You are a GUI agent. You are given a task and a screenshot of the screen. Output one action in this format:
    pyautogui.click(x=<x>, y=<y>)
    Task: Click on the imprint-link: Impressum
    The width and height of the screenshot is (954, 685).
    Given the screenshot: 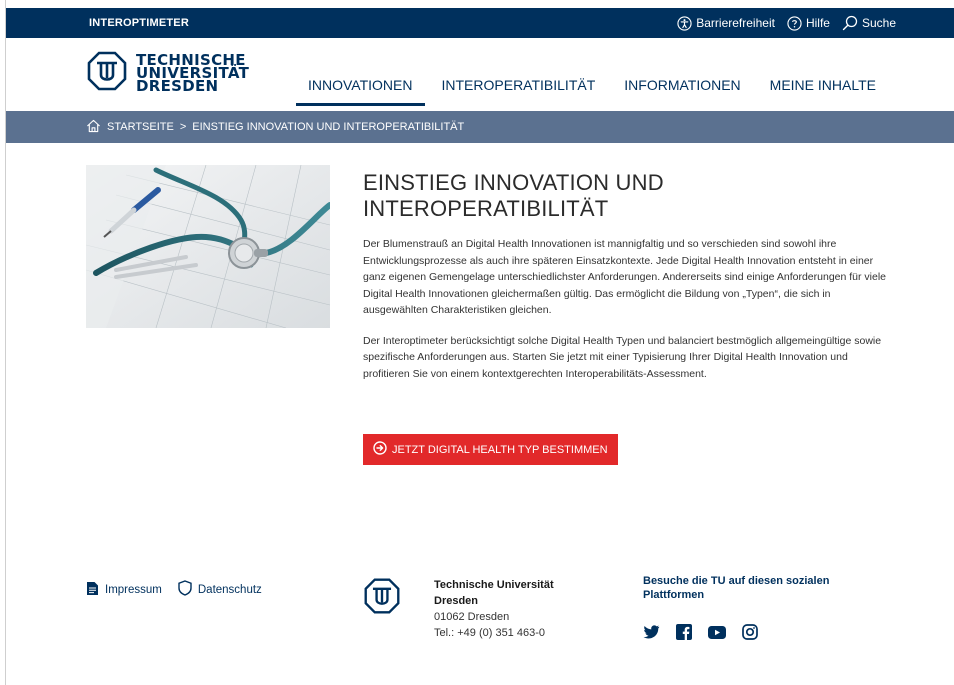 What is the action you would take?
    pyautogui.click(x=124, y=589)
    